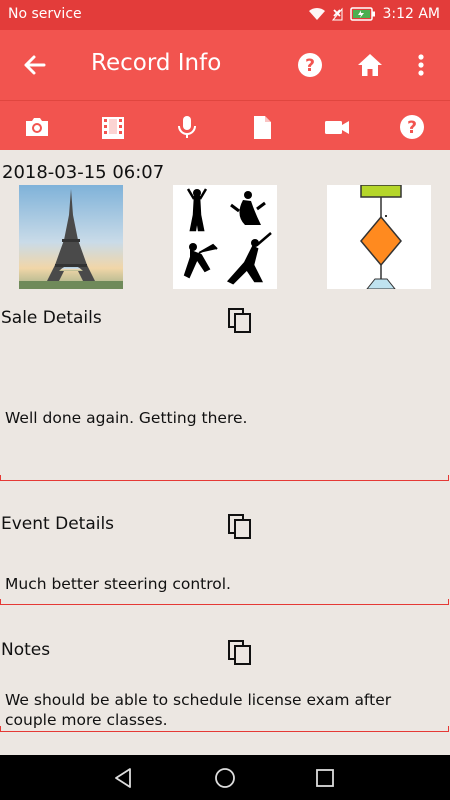  Describe the element at coordinates (317, 13) in the screenshot. I see `wifi-icon` at that location.